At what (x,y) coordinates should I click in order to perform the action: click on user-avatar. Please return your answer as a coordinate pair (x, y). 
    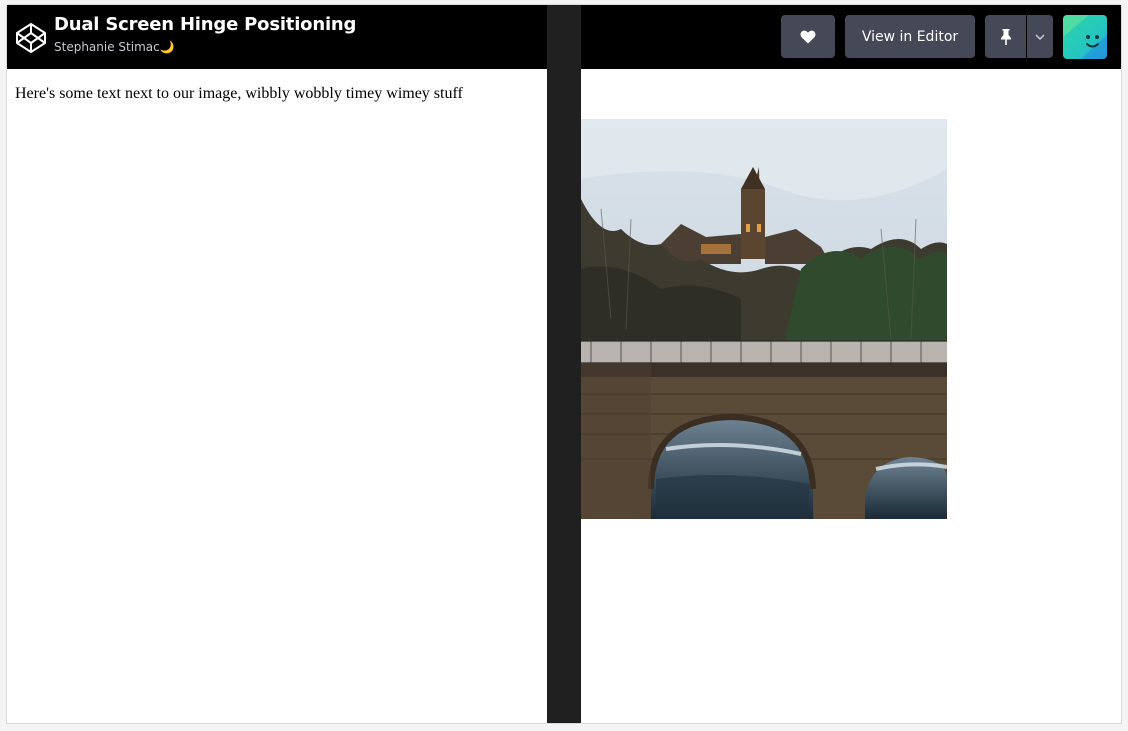
    Looking at the image, I should click on (1085, 37).